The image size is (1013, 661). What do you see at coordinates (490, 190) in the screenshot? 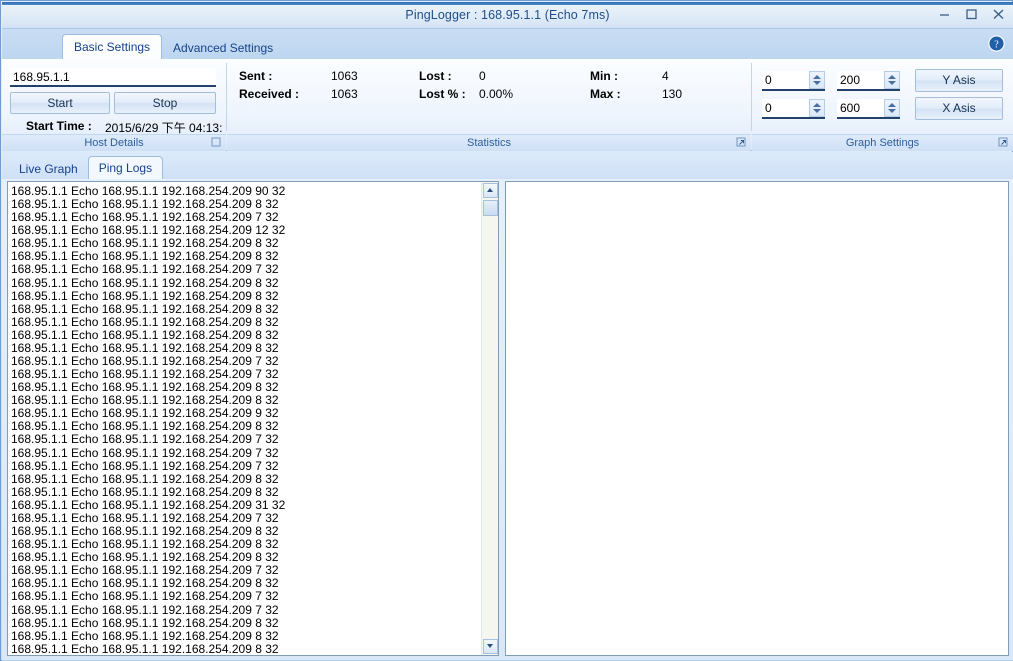
I see `scroll-up-icon` at bounding box center [490, 190].